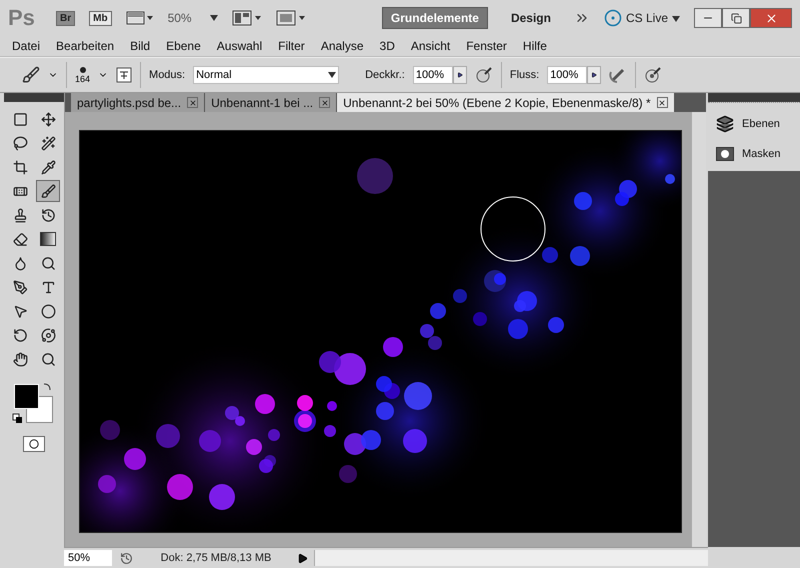 The width and height of the screenshot is (800, 568). I want to click on gradient-icon, so click(48, 239).